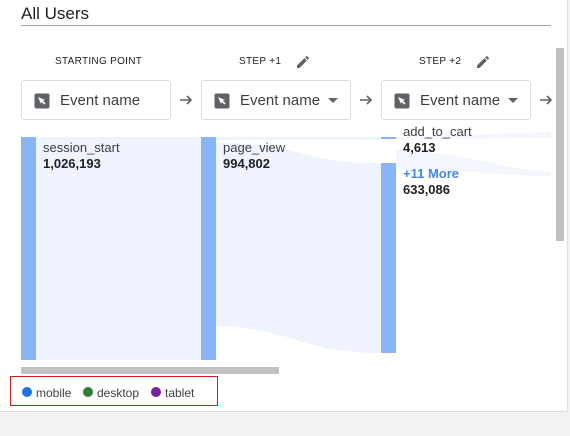 Image resolution: width=570 pixels, height=436 pixels. I want to click on node-name-session-start: session_start, so click(81, 147).